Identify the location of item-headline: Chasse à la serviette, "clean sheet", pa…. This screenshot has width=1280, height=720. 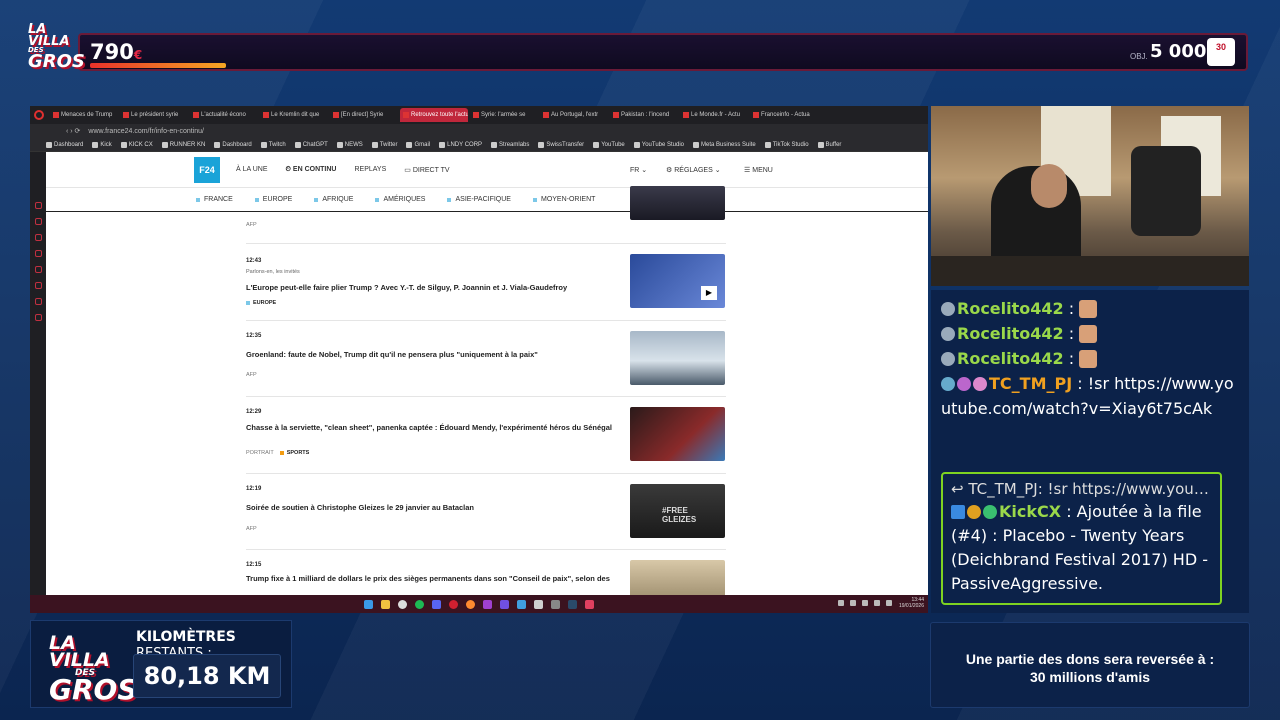
(431, 427).